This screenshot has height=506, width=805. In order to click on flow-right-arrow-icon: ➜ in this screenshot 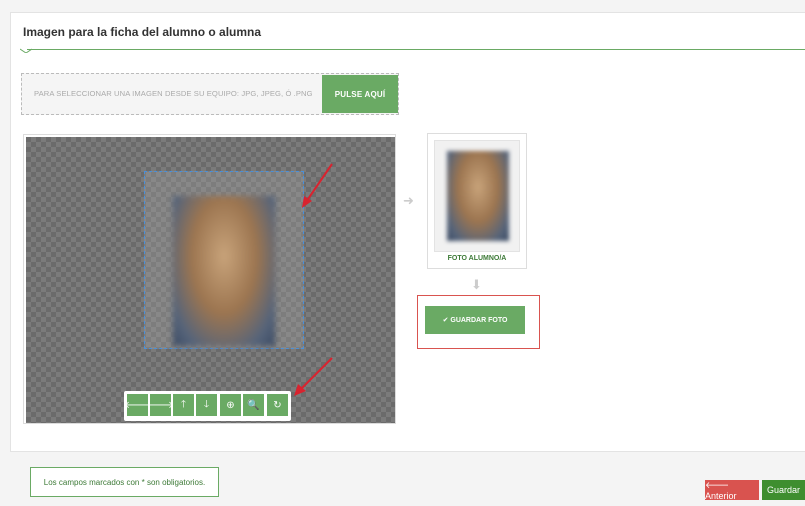, I will do `click(408, 200)`.